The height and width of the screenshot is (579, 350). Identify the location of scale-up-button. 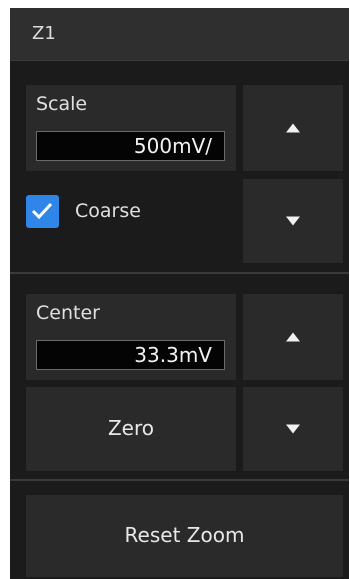
(293, 128).